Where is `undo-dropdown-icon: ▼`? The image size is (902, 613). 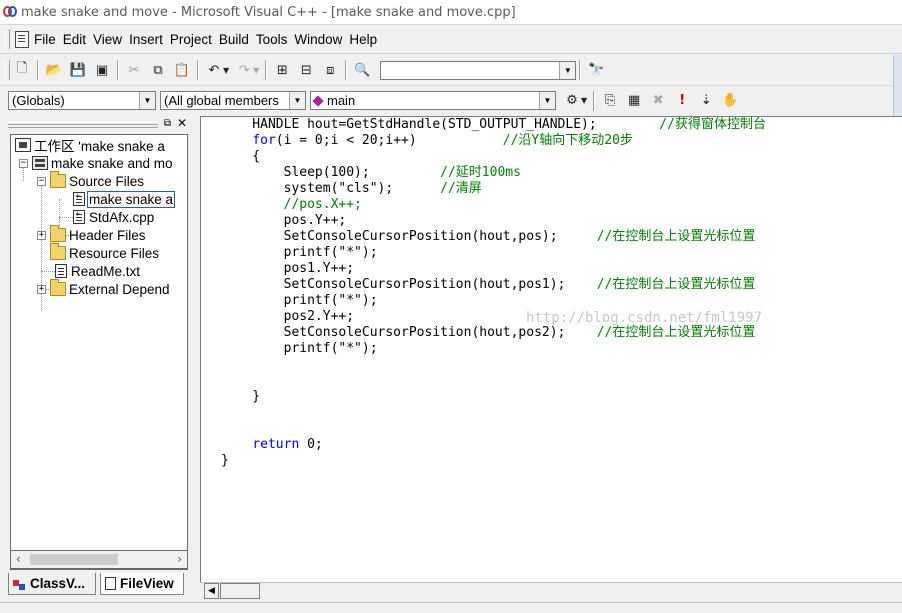 undo-dropdown-icon: ▼ is located at coordinates (226, 70).